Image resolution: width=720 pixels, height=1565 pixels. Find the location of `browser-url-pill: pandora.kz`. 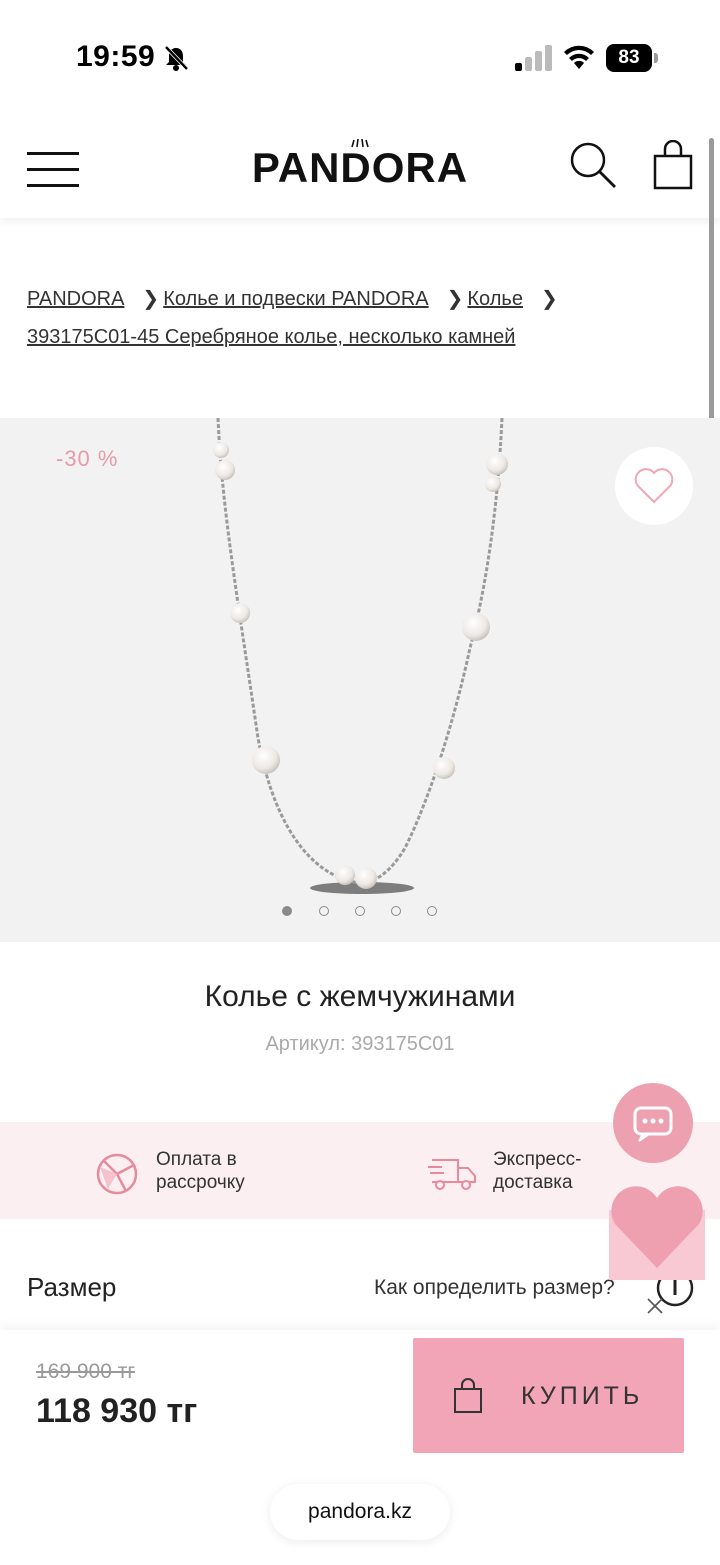

browser-url-pill: pandora.kz is located at coordinates (360, 1512).